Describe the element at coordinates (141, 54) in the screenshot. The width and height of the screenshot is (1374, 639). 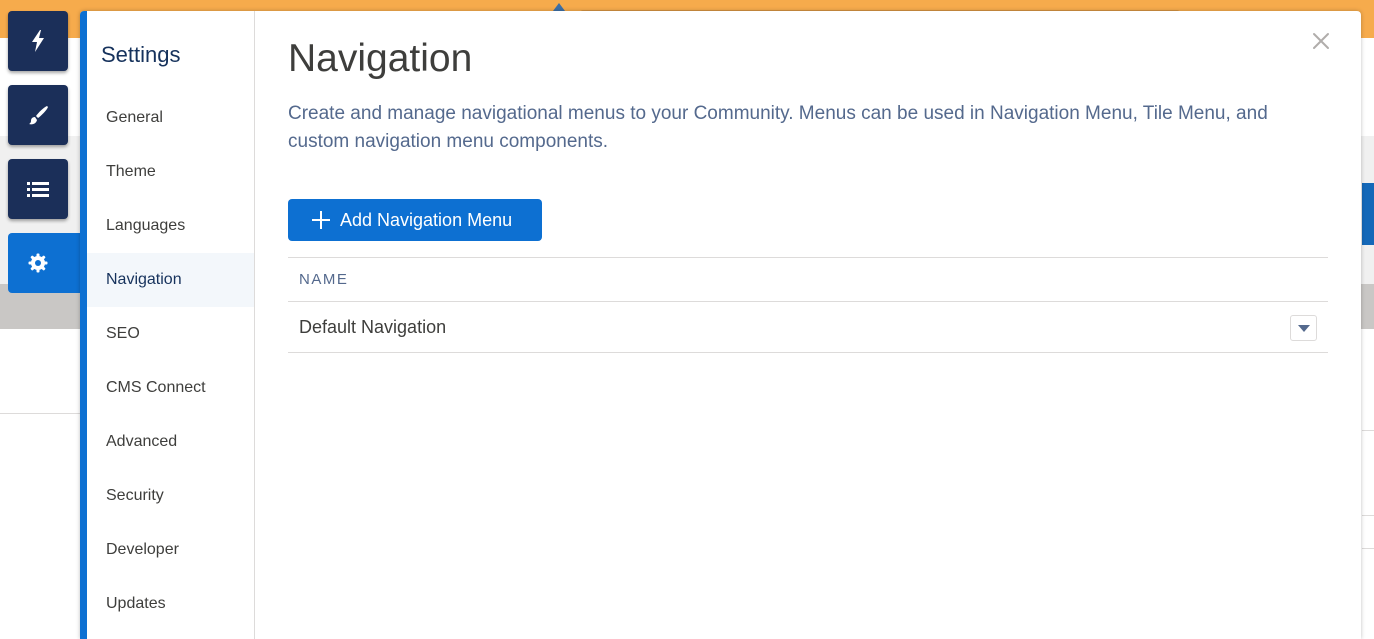
I see `settings-title: Settings` at that location.